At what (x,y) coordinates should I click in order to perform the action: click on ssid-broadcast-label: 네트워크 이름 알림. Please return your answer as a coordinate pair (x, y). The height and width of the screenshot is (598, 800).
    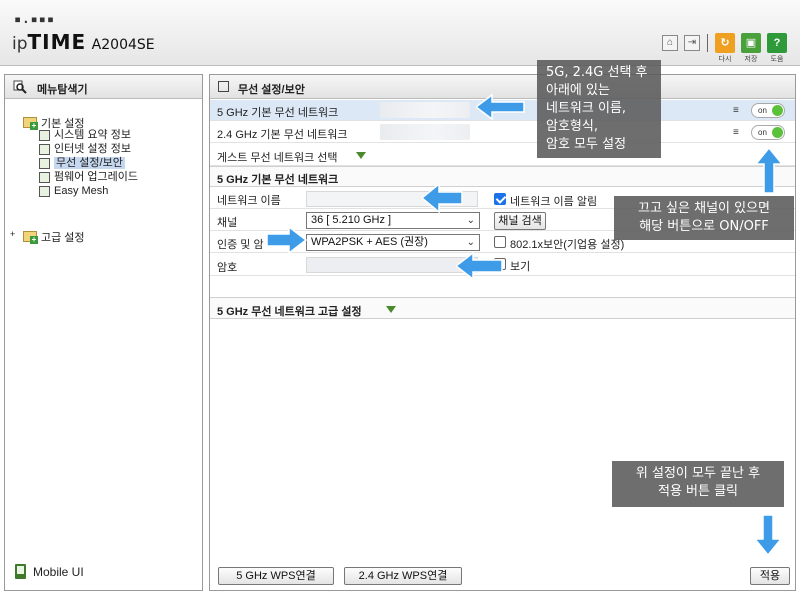
    Looking at the image, I should click on (554, 202).